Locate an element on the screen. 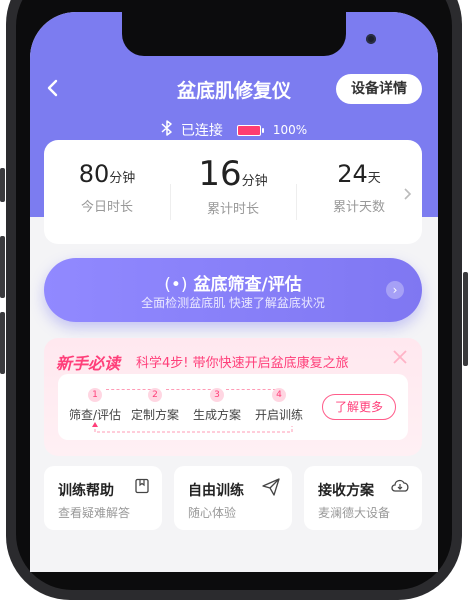  card-title: 训练帮助 is located at coordinates (86, 491).